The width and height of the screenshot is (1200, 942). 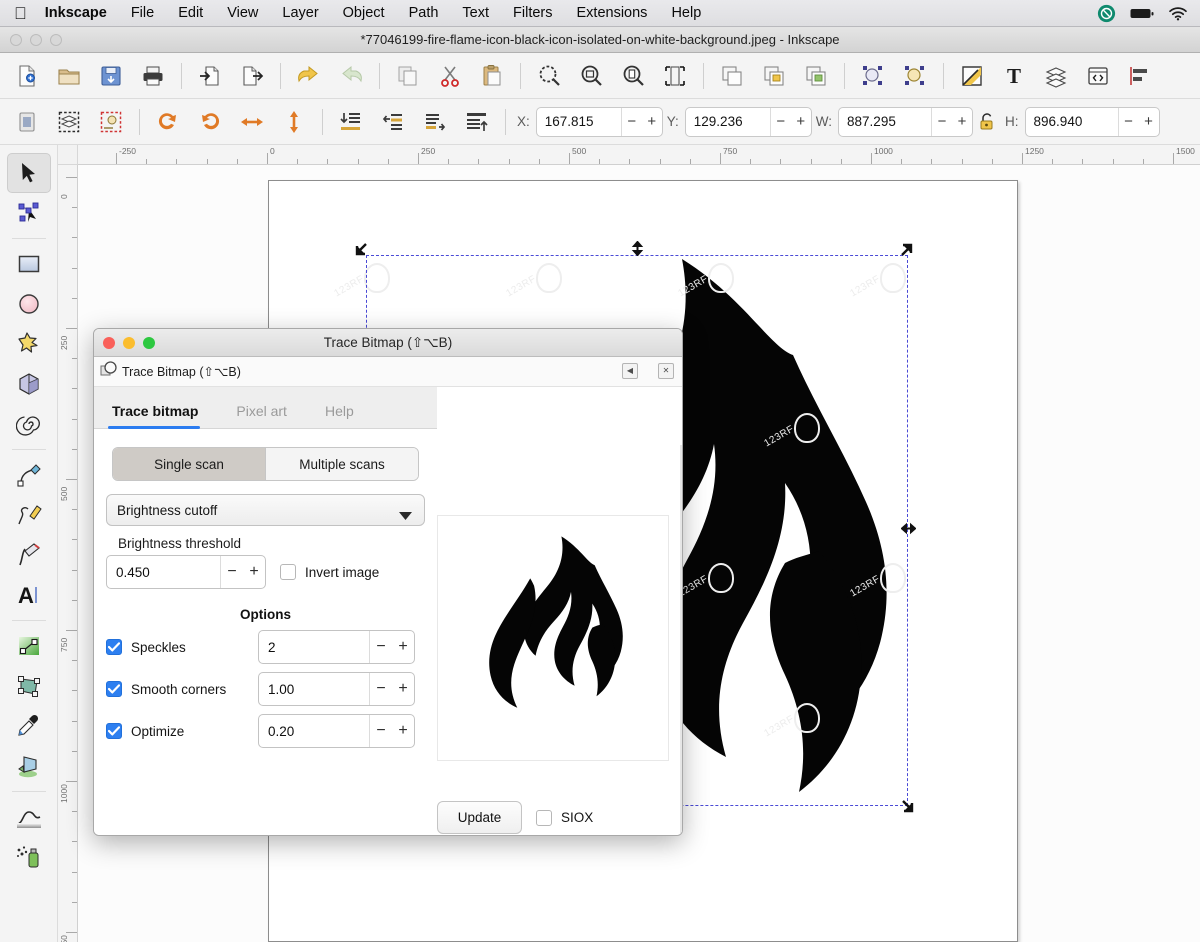 I want to click on speckles-stepper: − +, so click(x=391, y=647).